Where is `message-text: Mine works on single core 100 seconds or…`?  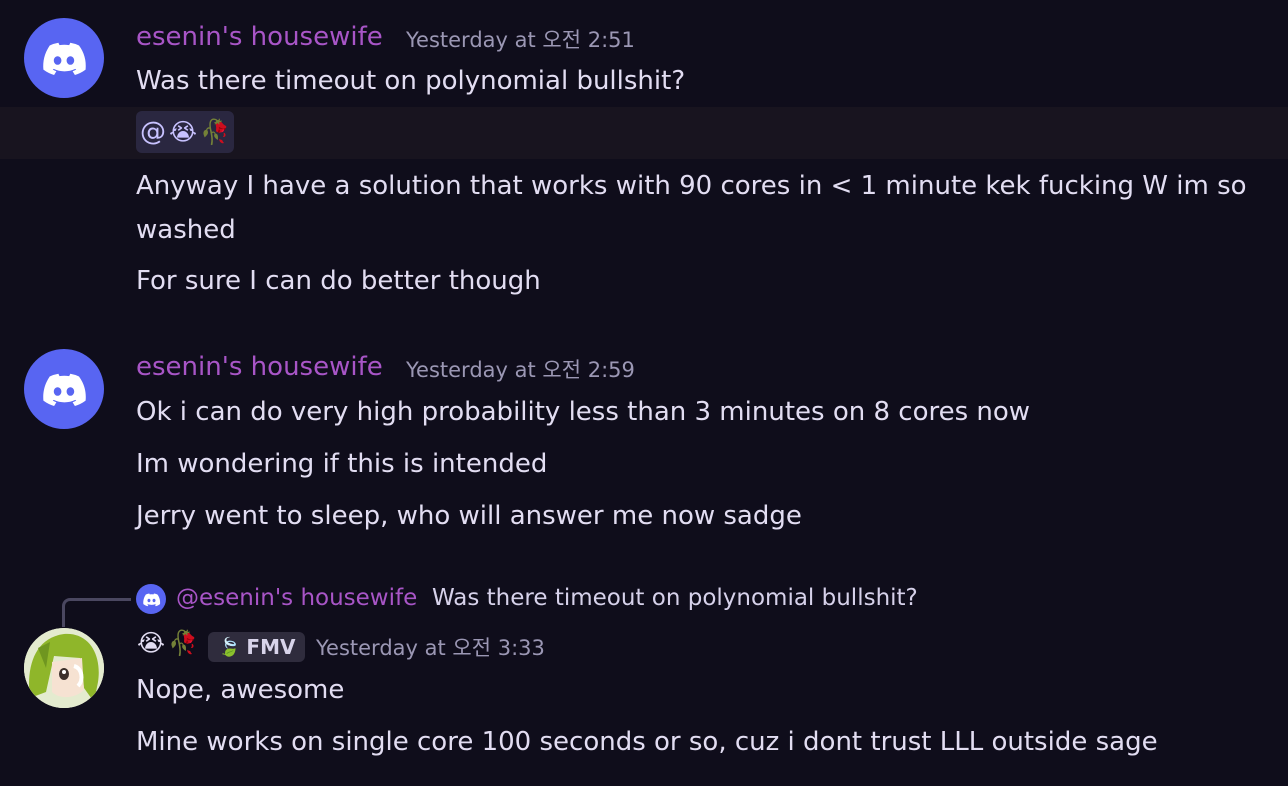
message-text: Mine works on single core 100 seconds or… is located at coordinates (647, 742).